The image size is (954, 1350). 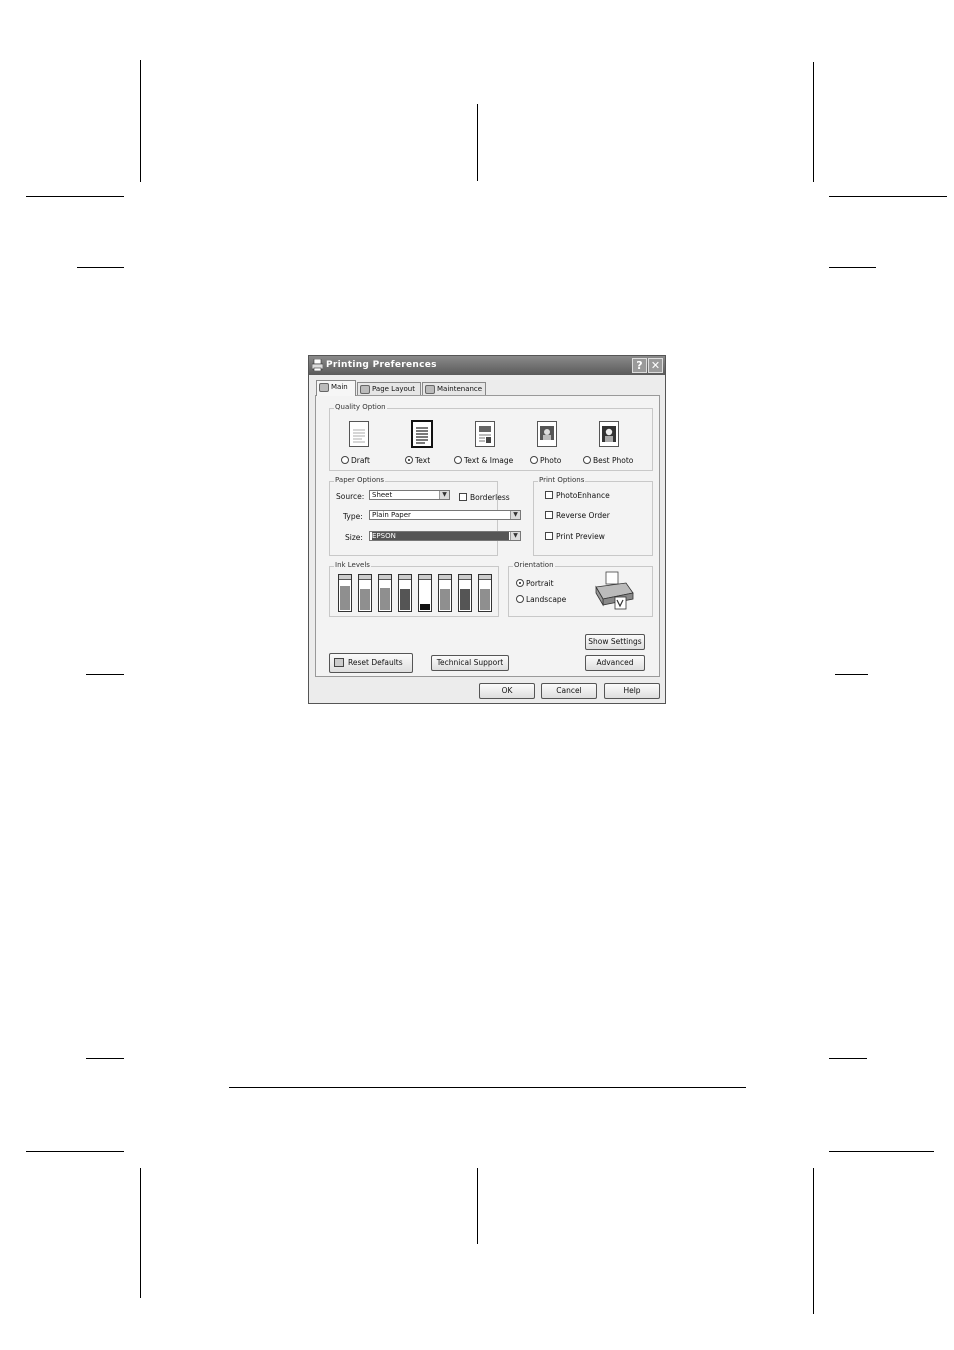 I want to click on title-bar: Printing Preferences ? ✕, so click(x=487, y=365).